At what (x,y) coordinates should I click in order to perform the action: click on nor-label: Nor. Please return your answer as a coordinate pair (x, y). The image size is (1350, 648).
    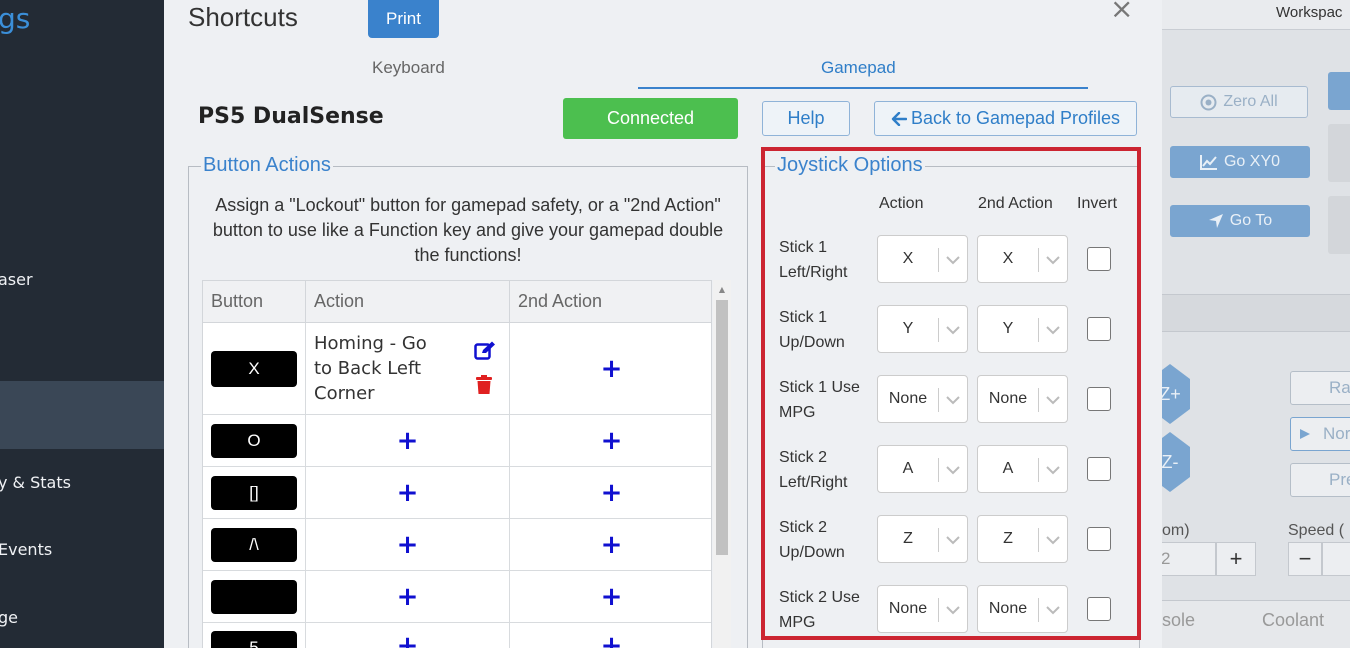
    Looking at the image, I should click on (1336, 433).